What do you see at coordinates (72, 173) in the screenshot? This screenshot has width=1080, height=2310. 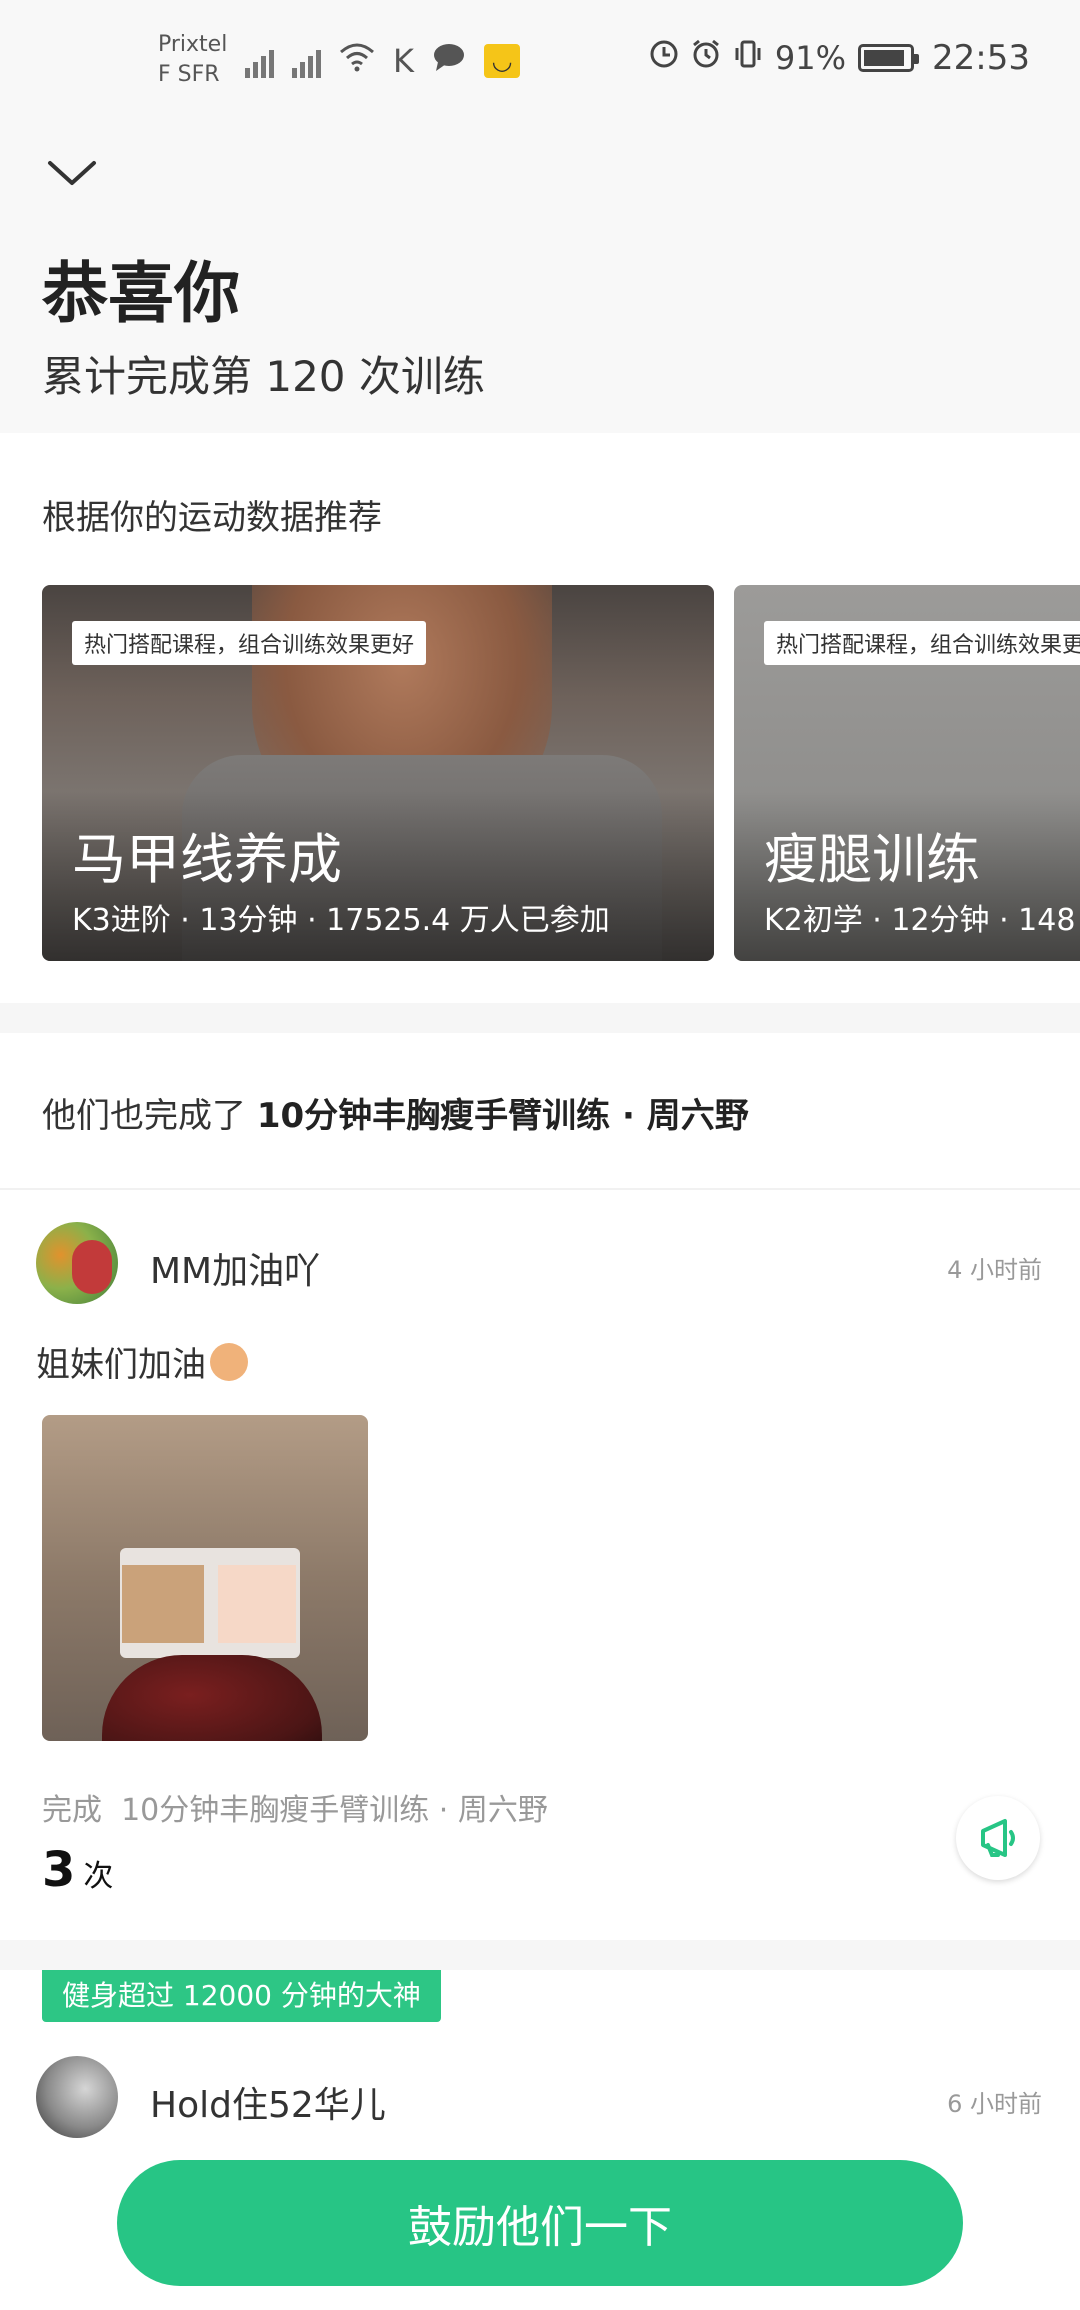 I see `chevron-down-icon` at bounding box center [72, 173].